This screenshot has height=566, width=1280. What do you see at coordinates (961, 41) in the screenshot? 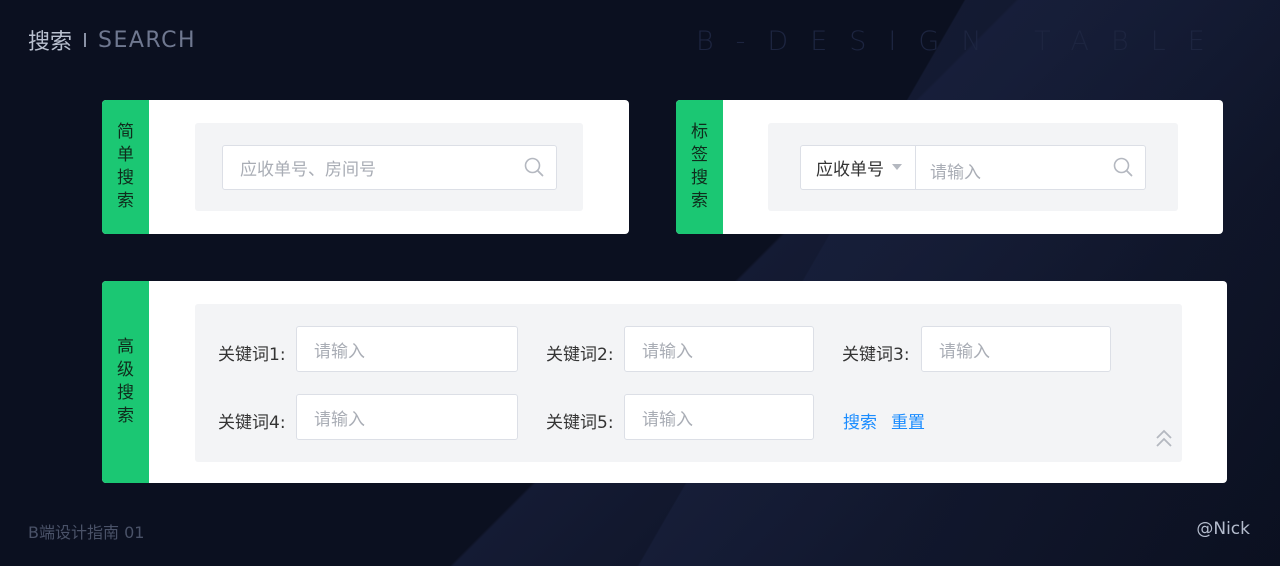
I see `watermark-text: B-DESIGN TABLE` at bounding box center [961, 41].